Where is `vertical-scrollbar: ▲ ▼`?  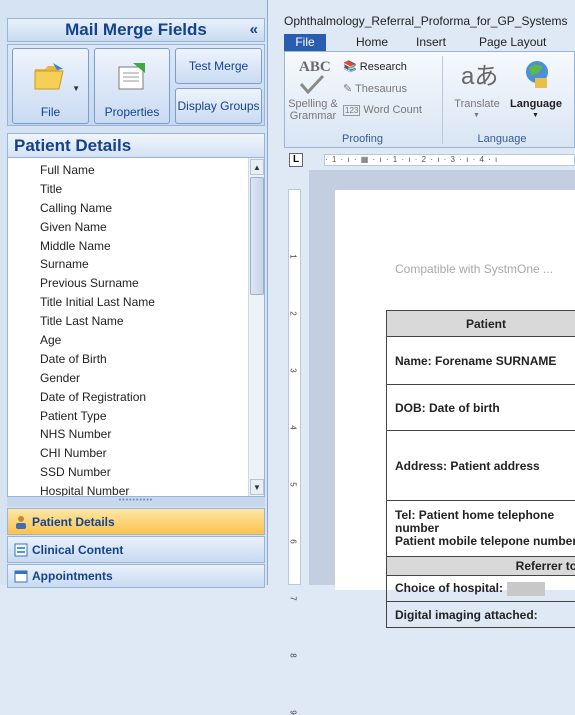
vertical-scrollbar: ▲ ▼ is located at coordinates (256, 327).